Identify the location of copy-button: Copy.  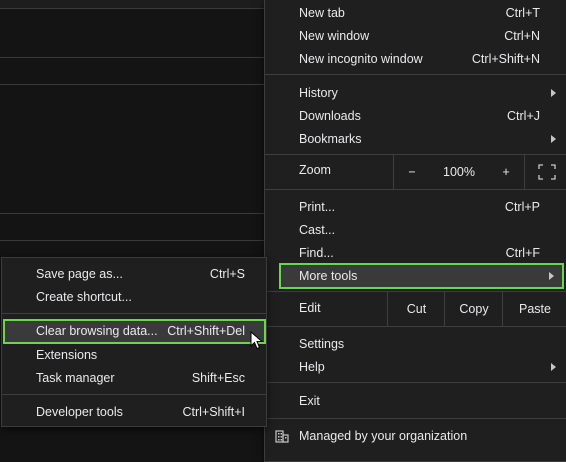
(473, 309).